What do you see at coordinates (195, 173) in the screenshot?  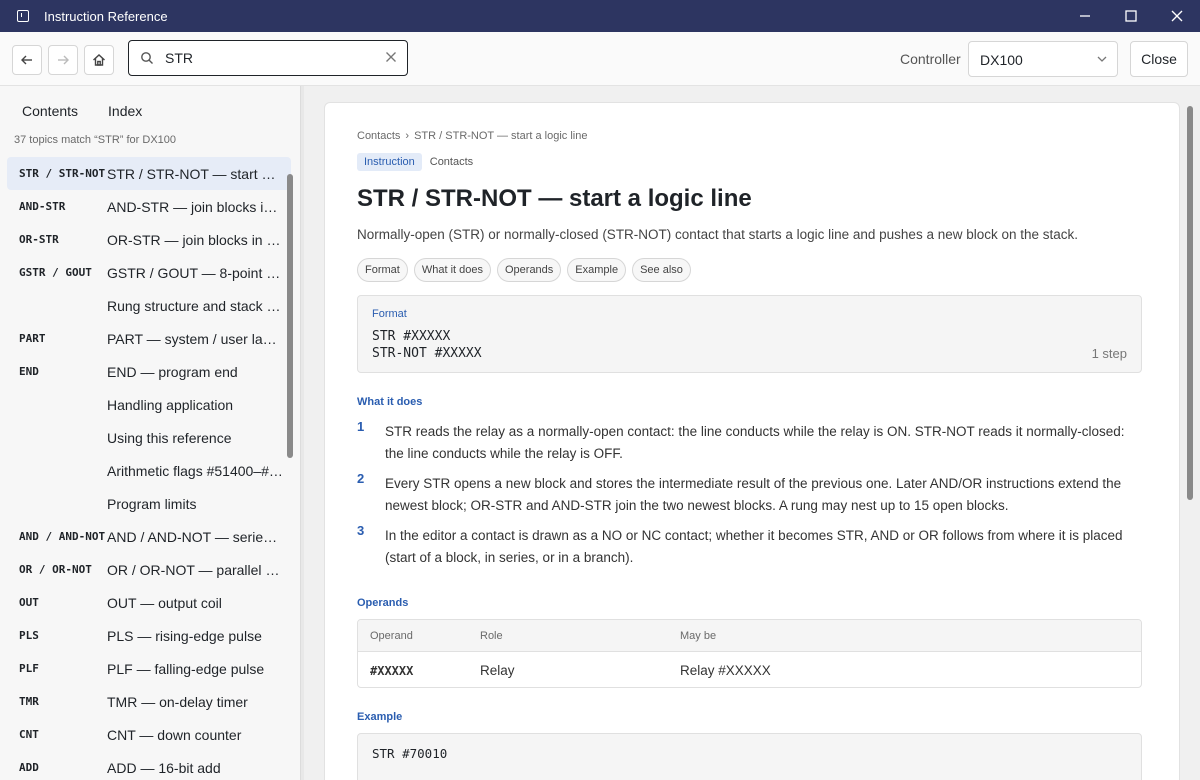 I see `topic-title: STR / STR-NOT — start a logic line` at bounding box center [195, 173].